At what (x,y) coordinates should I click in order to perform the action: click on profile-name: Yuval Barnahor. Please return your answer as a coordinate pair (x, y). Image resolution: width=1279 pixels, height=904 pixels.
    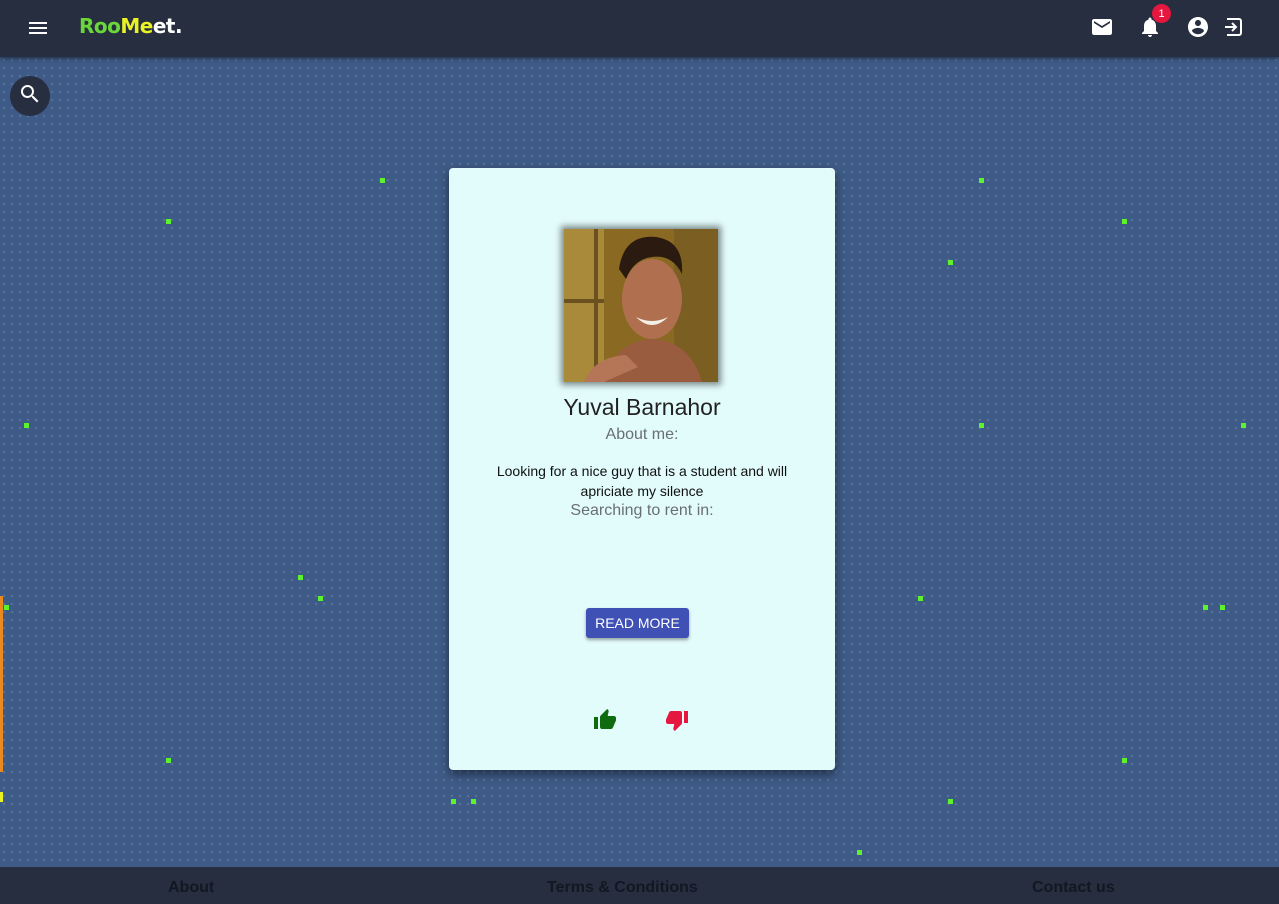
    Looking at the image, I should click on (642, 407).